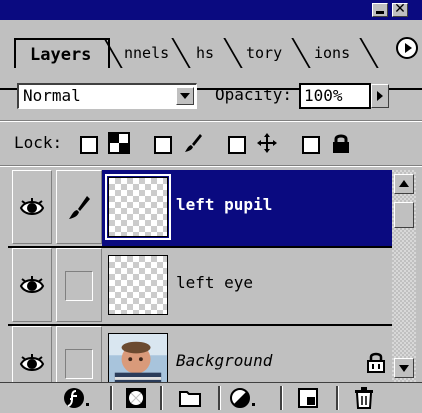 This screenshot has height=413, width=422. I want to click on add-mask-icon, so click(136, 398).